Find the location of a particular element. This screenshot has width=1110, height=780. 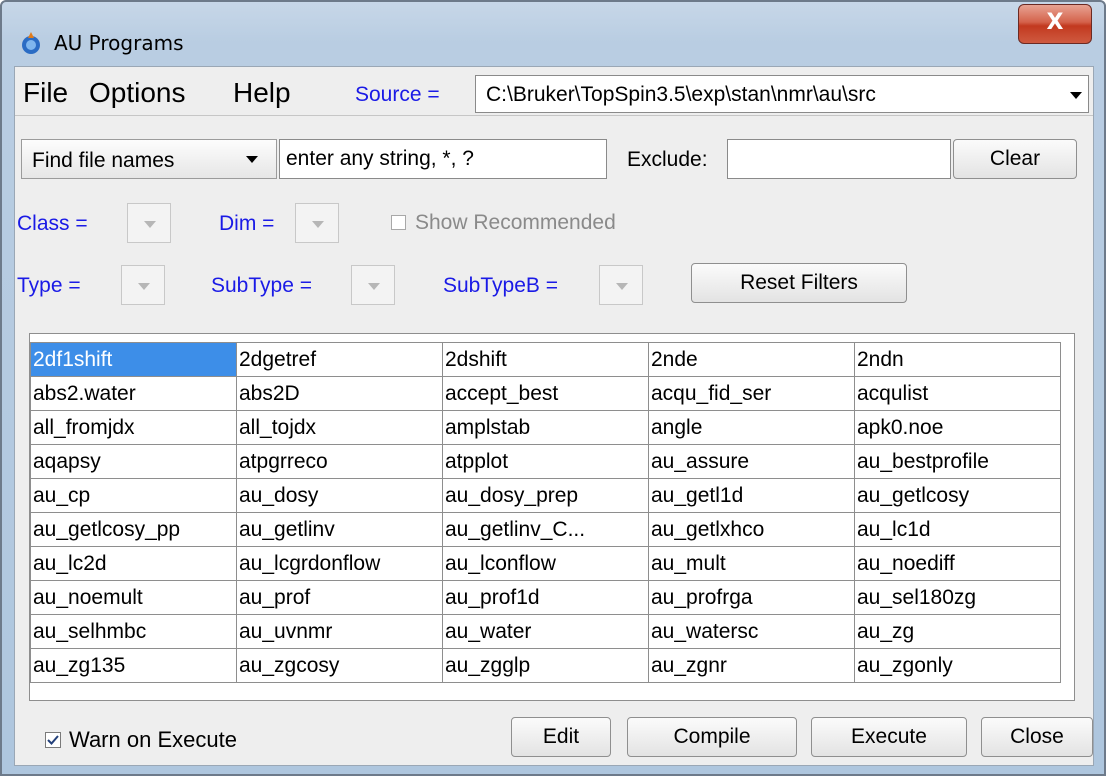

subtypeb-filter-dropdown is located at coordinates (621, 285).